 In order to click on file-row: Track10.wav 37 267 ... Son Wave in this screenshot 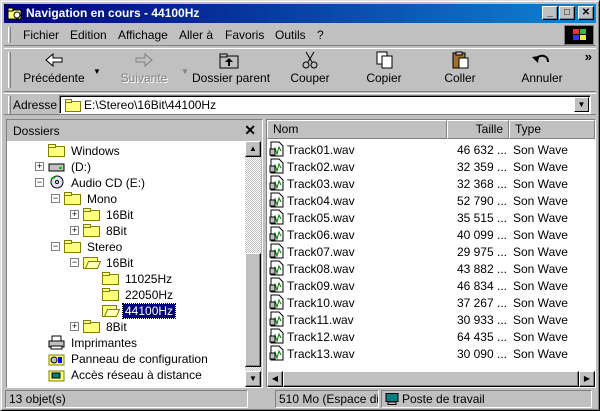, I will do `click(431, 302)`.